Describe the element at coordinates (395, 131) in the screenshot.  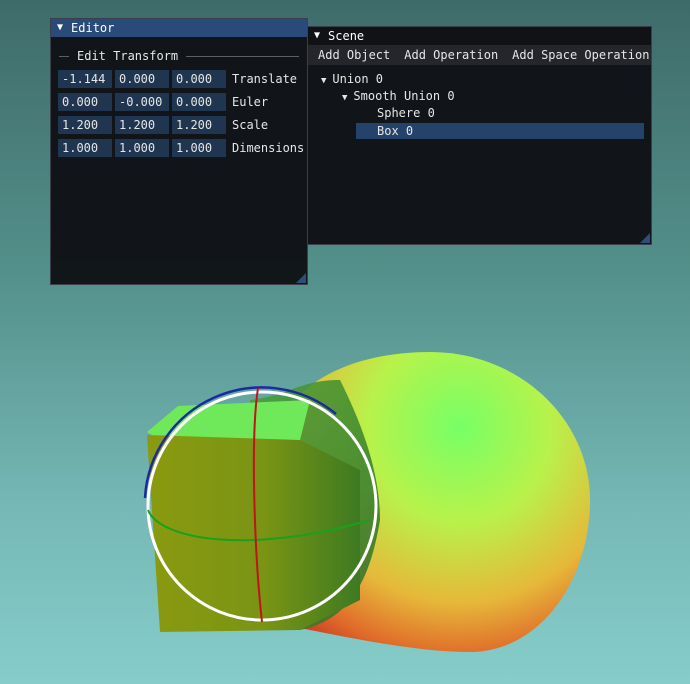
I see `tree-node-label: Box 0` at that location.